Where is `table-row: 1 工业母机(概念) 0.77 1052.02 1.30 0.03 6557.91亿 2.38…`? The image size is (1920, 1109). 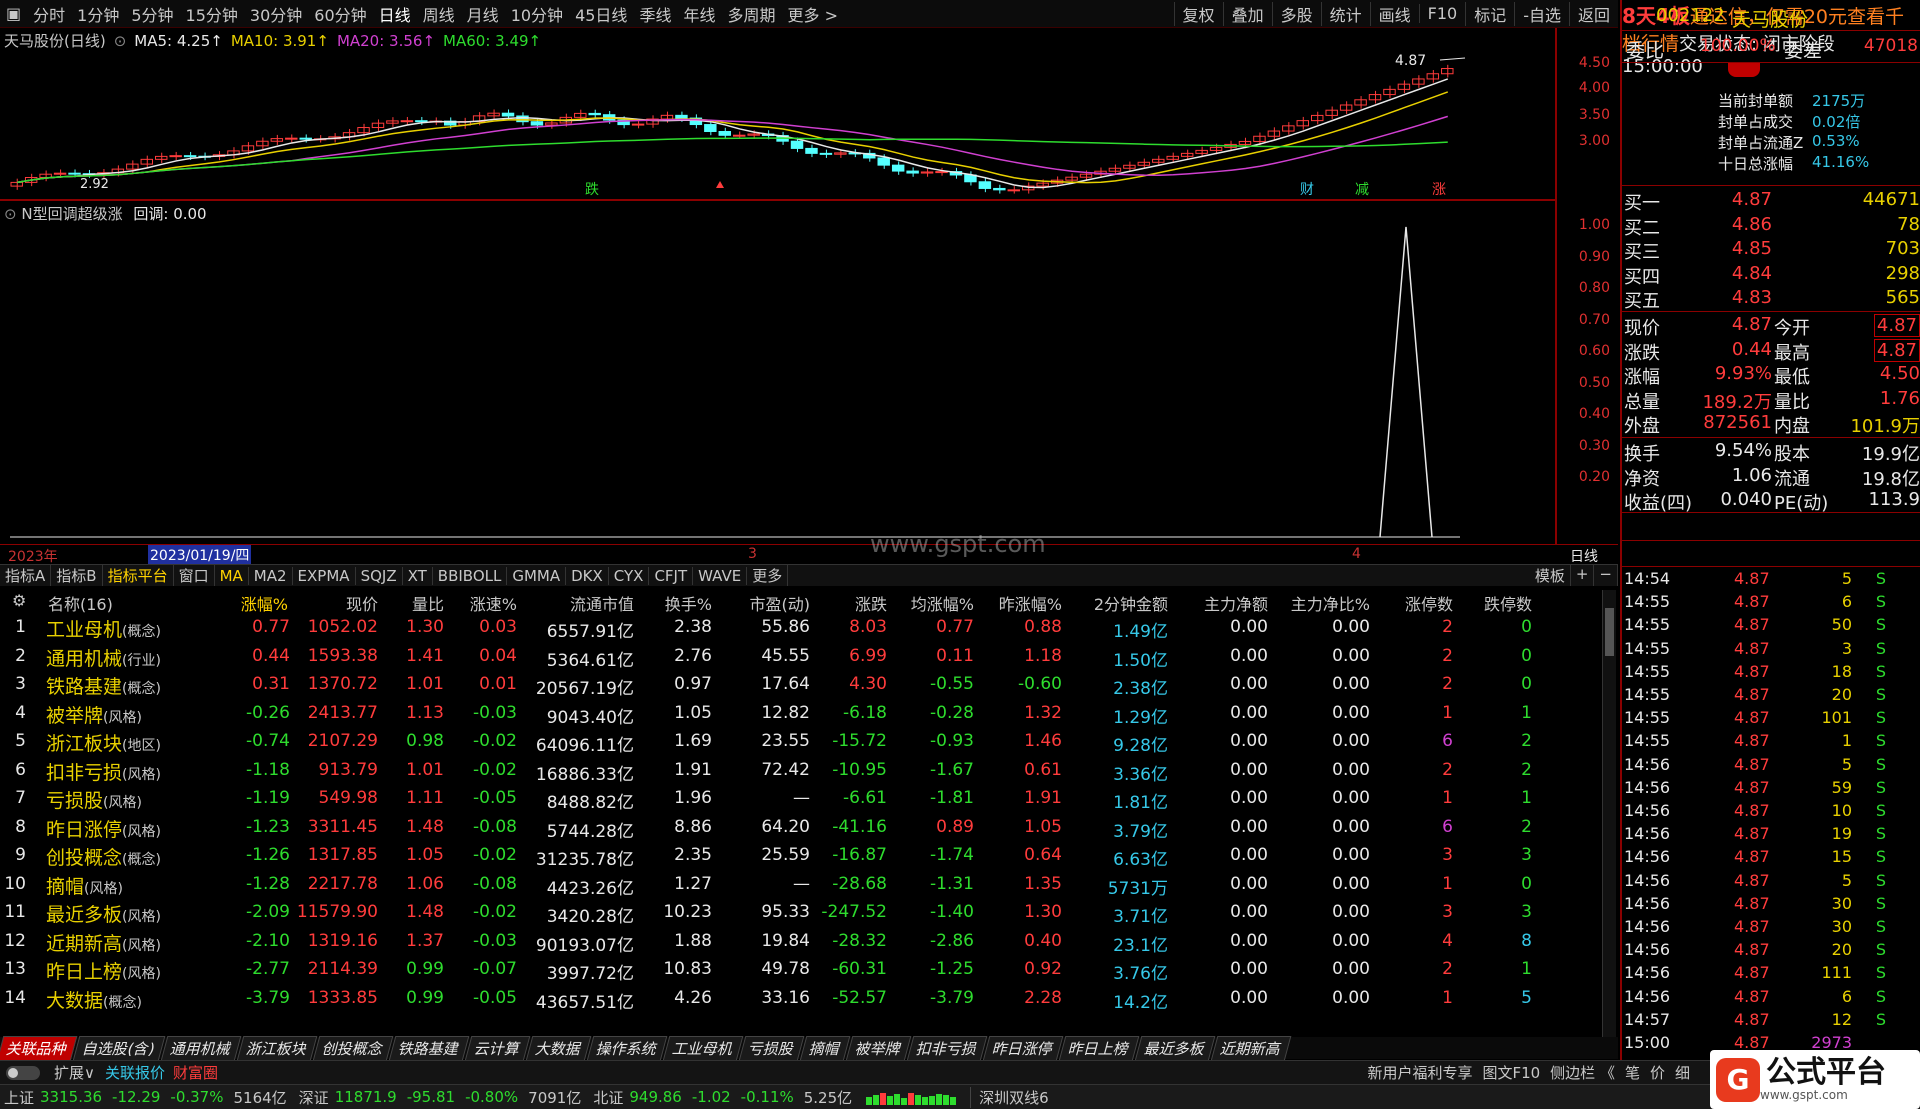 table-row: 1 工业母机(概念) 0.77 1052.02 1.30 0.03 6557.91亿 2.38… is located at coordinates (801, 628).